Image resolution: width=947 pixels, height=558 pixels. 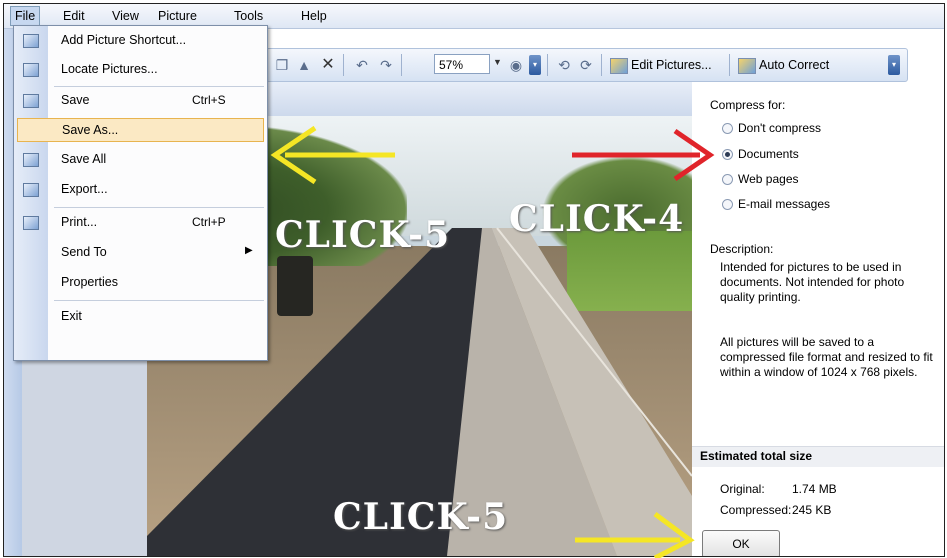 What do you see at coordinates (248, 16) in the screenshot?
I see `menu-tools: Tools` at bounding box center [248, 16].